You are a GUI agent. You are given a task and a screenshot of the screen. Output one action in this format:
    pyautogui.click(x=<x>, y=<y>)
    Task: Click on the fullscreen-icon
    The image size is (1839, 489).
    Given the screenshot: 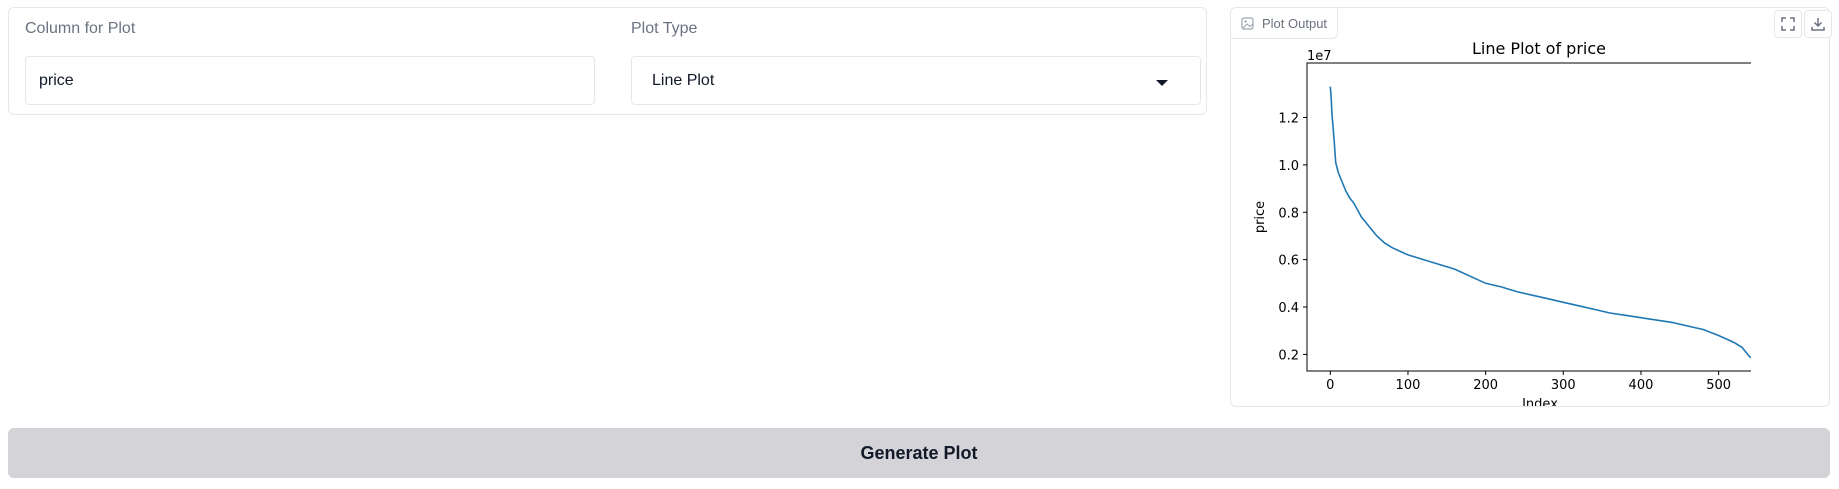 What is the action you would take?
    pyautogui.click(x=1788, y=24)
    